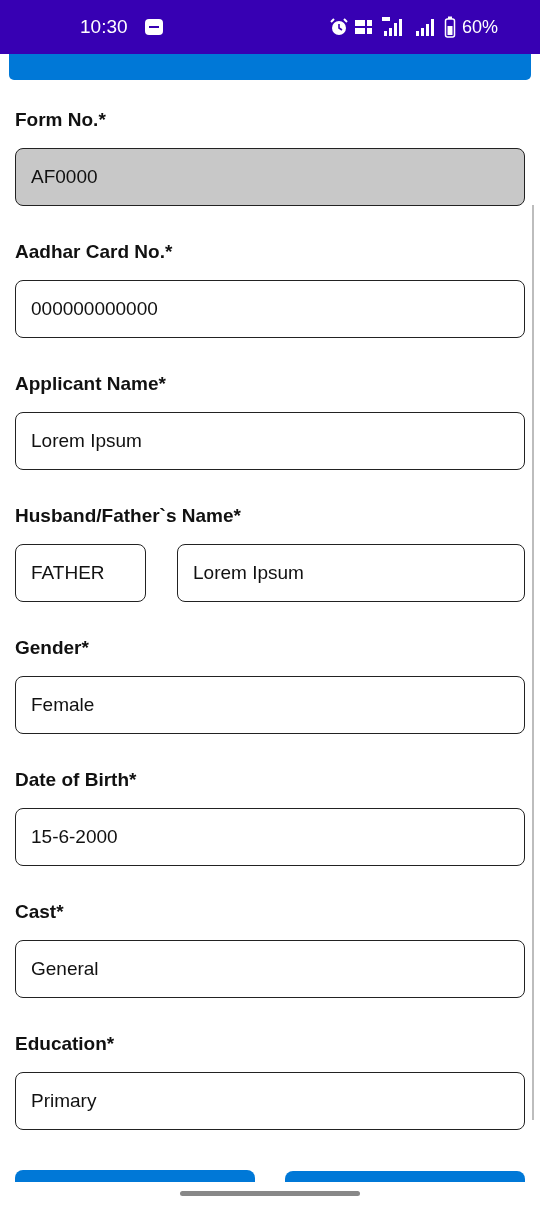  What do you see at coordinates (52, 648) in the screenshot?
I see `field-label: Gender*` at bounding box center [52, 648].